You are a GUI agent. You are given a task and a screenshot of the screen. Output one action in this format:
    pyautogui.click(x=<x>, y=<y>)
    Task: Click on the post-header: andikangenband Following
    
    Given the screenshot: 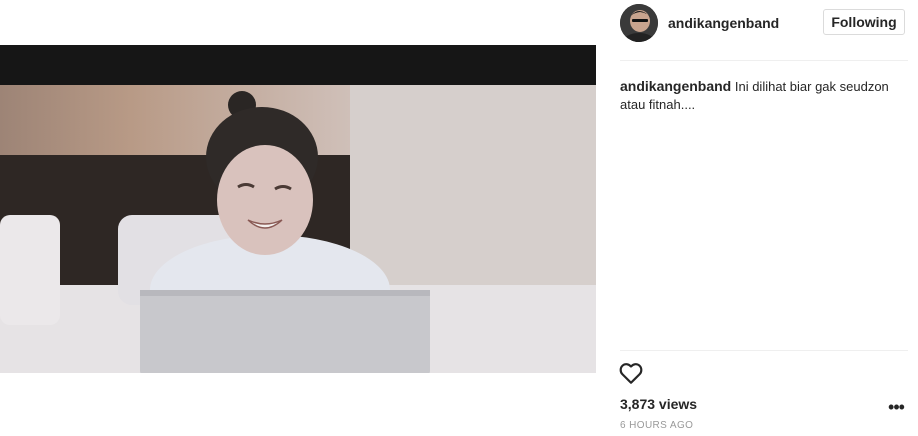 What is the action you would take?
    pyautogui.click(x=757, y=23)
    